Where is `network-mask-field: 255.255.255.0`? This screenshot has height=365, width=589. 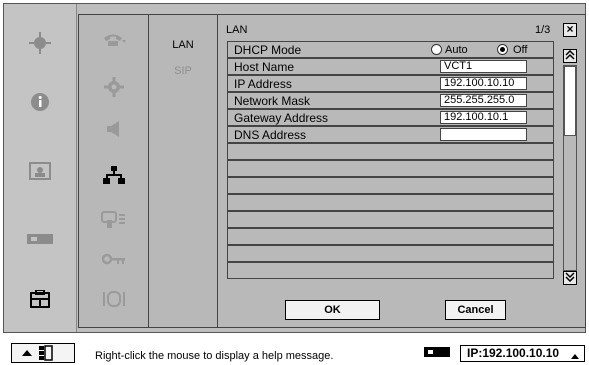
network-mask-field: 255.255.255.0 is located at coordinates (483, 100).